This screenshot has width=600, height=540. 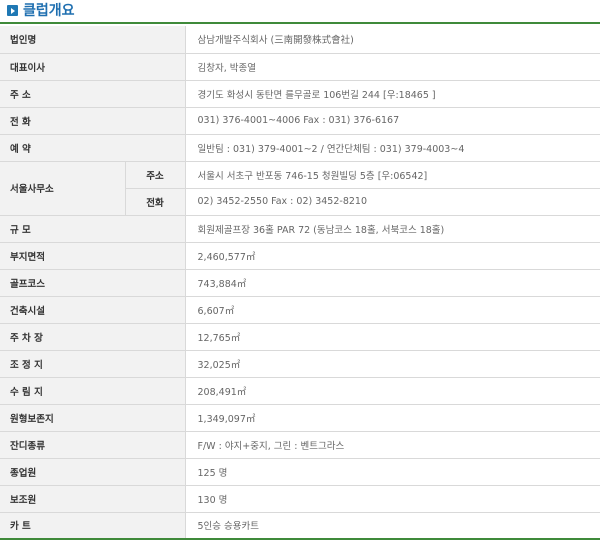 I want to click on table-row: 보조원 130 명, so click(x=300, y=499).